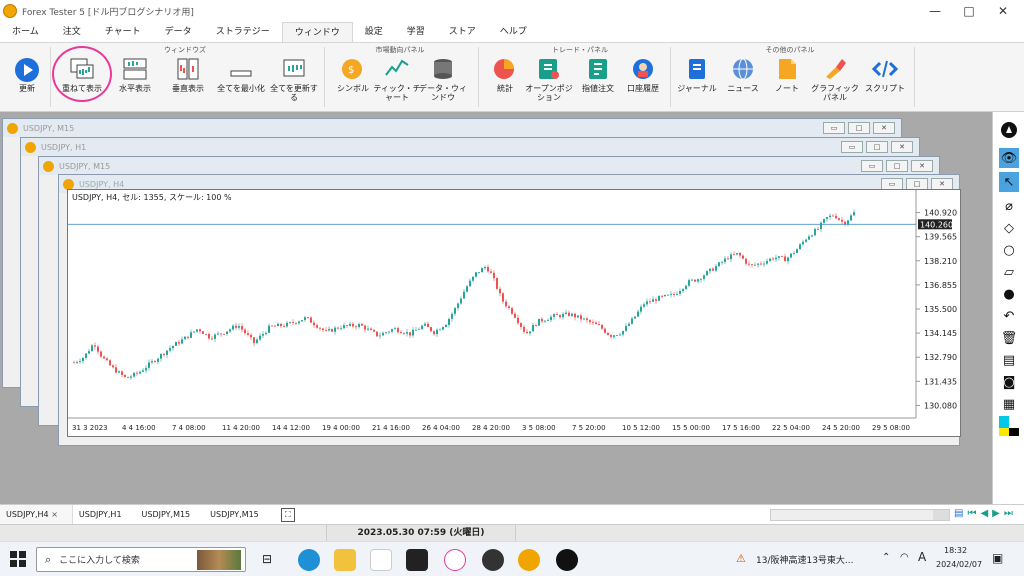  I want to click on eye-icon: 👁, so click(1009, 158).